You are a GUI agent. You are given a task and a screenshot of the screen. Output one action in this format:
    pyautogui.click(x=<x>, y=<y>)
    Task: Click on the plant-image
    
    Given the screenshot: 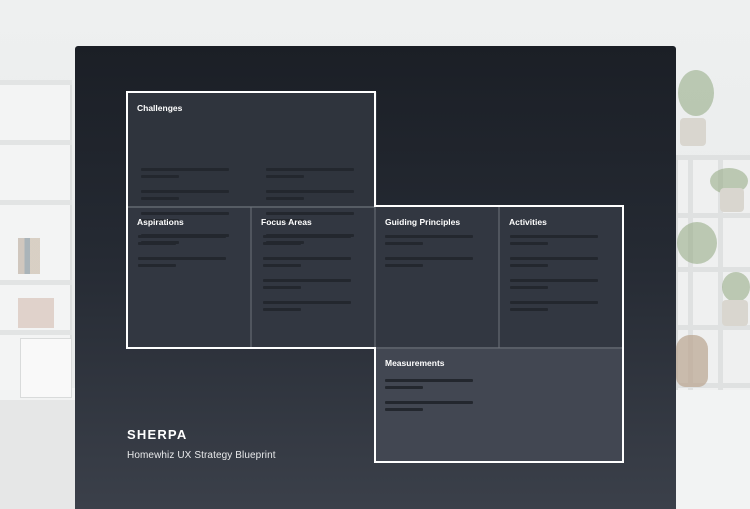 What is the action you would take?
    pyautogui.click(x=696, y=93)
    